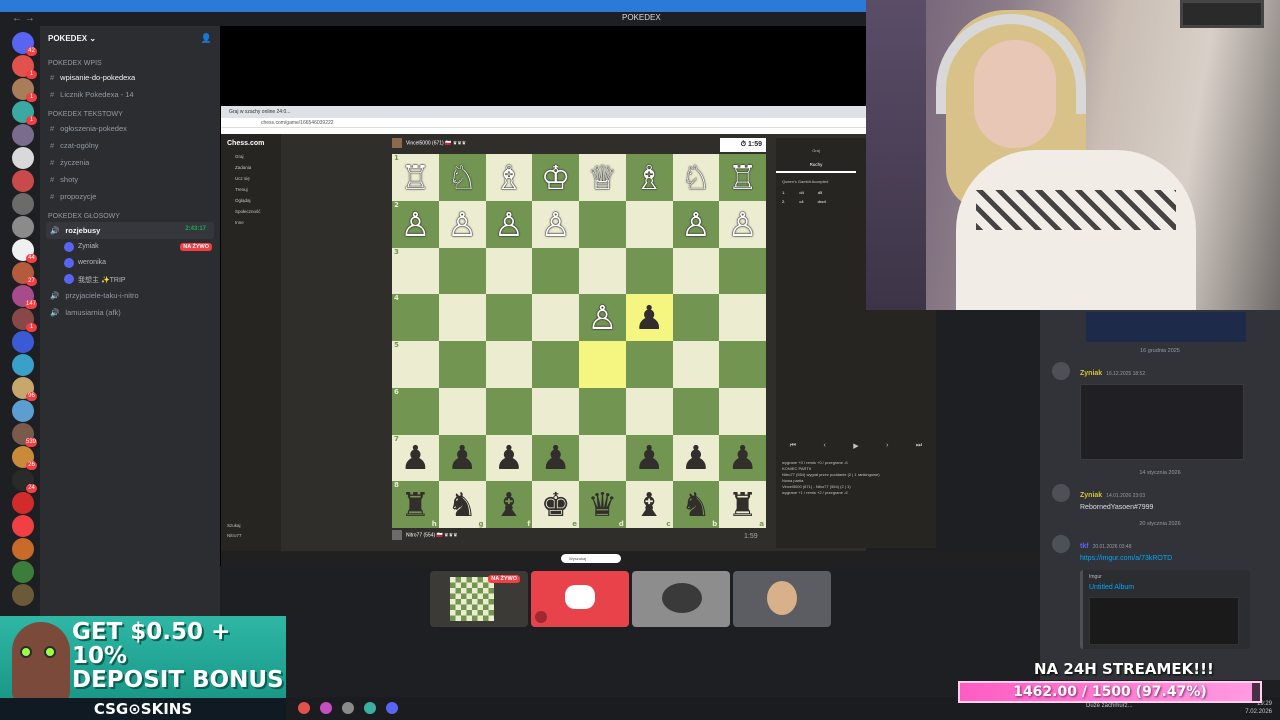  Describe the element at coordinates (24, 274) in the screenshot. I see `server-icon: 27` at that location.